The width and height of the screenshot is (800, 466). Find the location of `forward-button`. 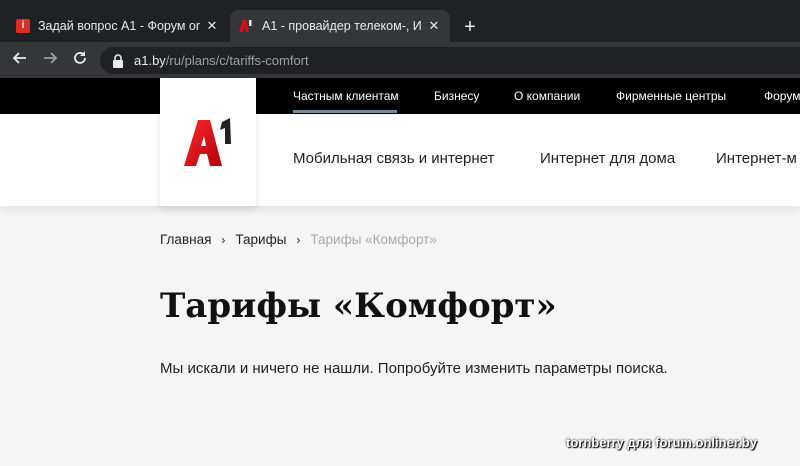

forward-button is located at coordinates (50, 60).